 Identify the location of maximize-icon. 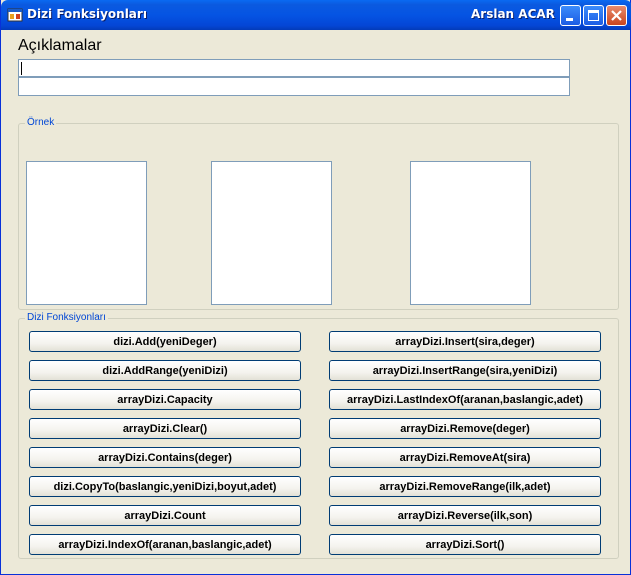
(593, 15).